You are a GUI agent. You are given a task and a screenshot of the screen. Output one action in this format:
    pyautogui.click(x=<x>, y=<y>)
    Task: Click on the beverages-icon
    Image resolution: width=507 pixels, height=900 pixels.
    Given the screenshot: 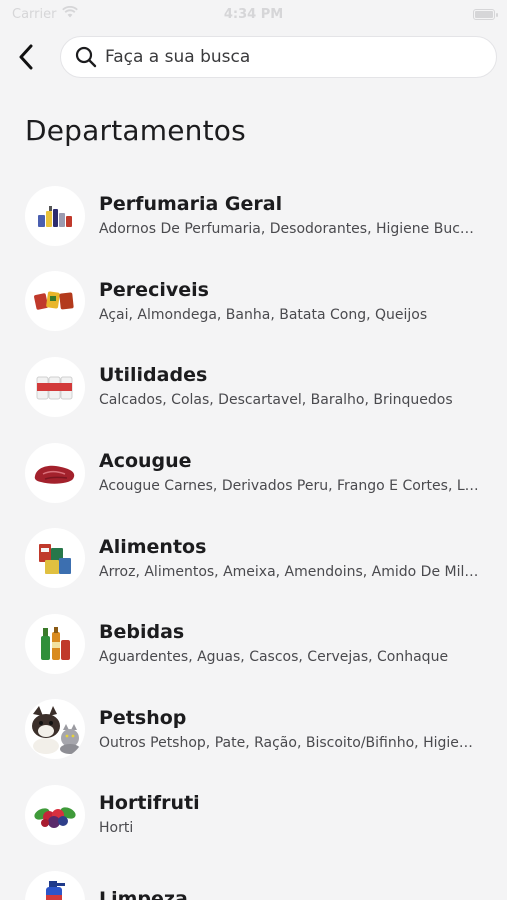 What is the action you would take?
    pyautogui.click(x=55, y=643)
    